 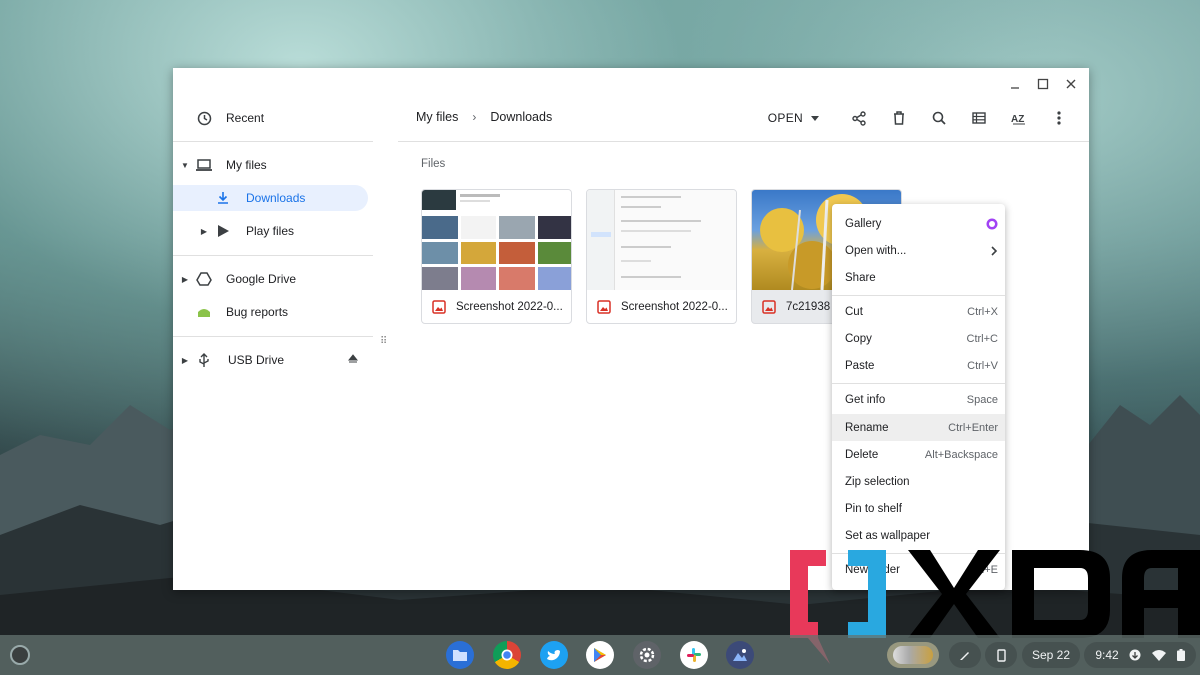 What do you see at coordinates (862, 454) in the screenshot?
I see `menu-item-label: Delete` at bounding box center [862, 454].